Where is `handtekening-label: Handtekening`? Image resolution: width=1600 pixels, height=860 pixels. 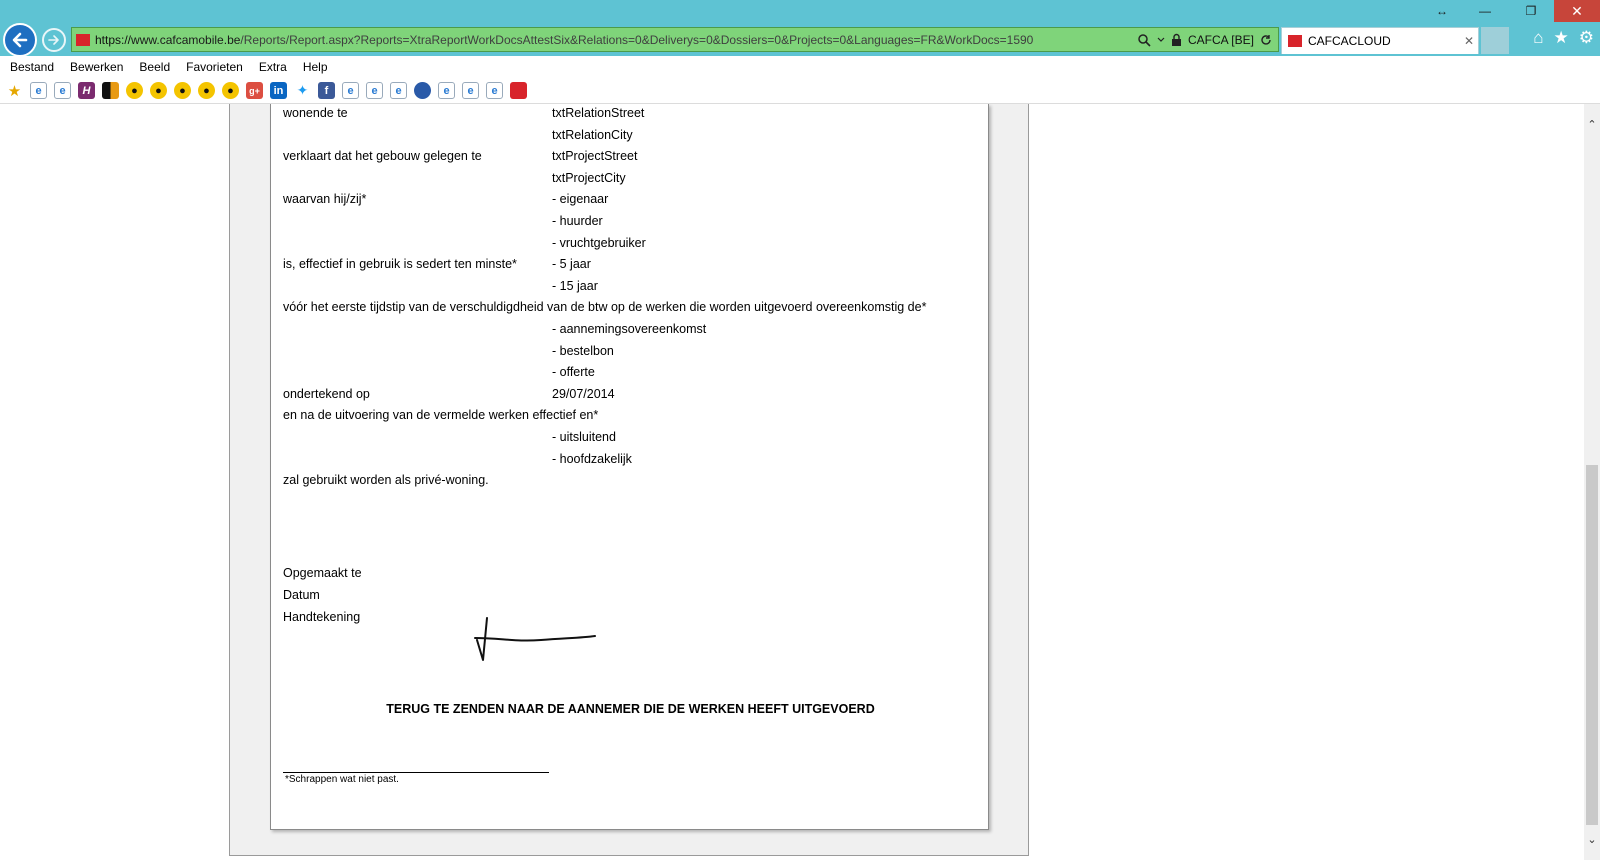 handtekening-label: Handtekening is located at coordinates (322, 617).